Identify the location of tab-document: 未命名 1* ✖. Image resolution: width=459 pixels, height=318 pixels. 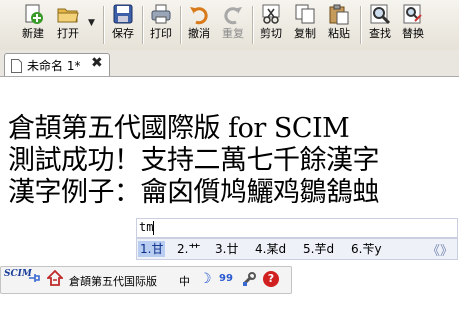
(57, 64).